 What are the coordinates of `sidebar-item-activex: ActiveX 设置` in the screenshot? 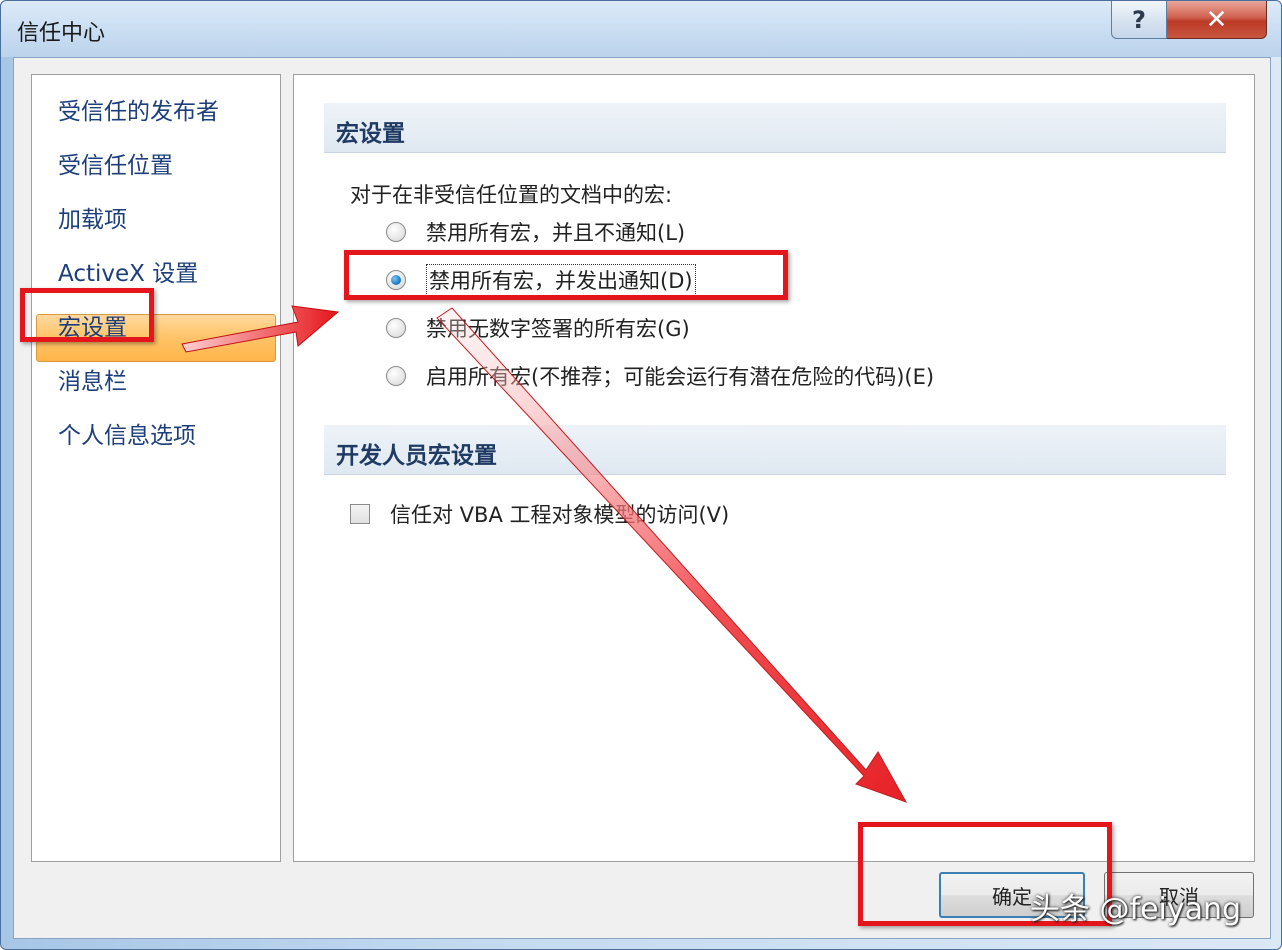 It's located at (128, 271).